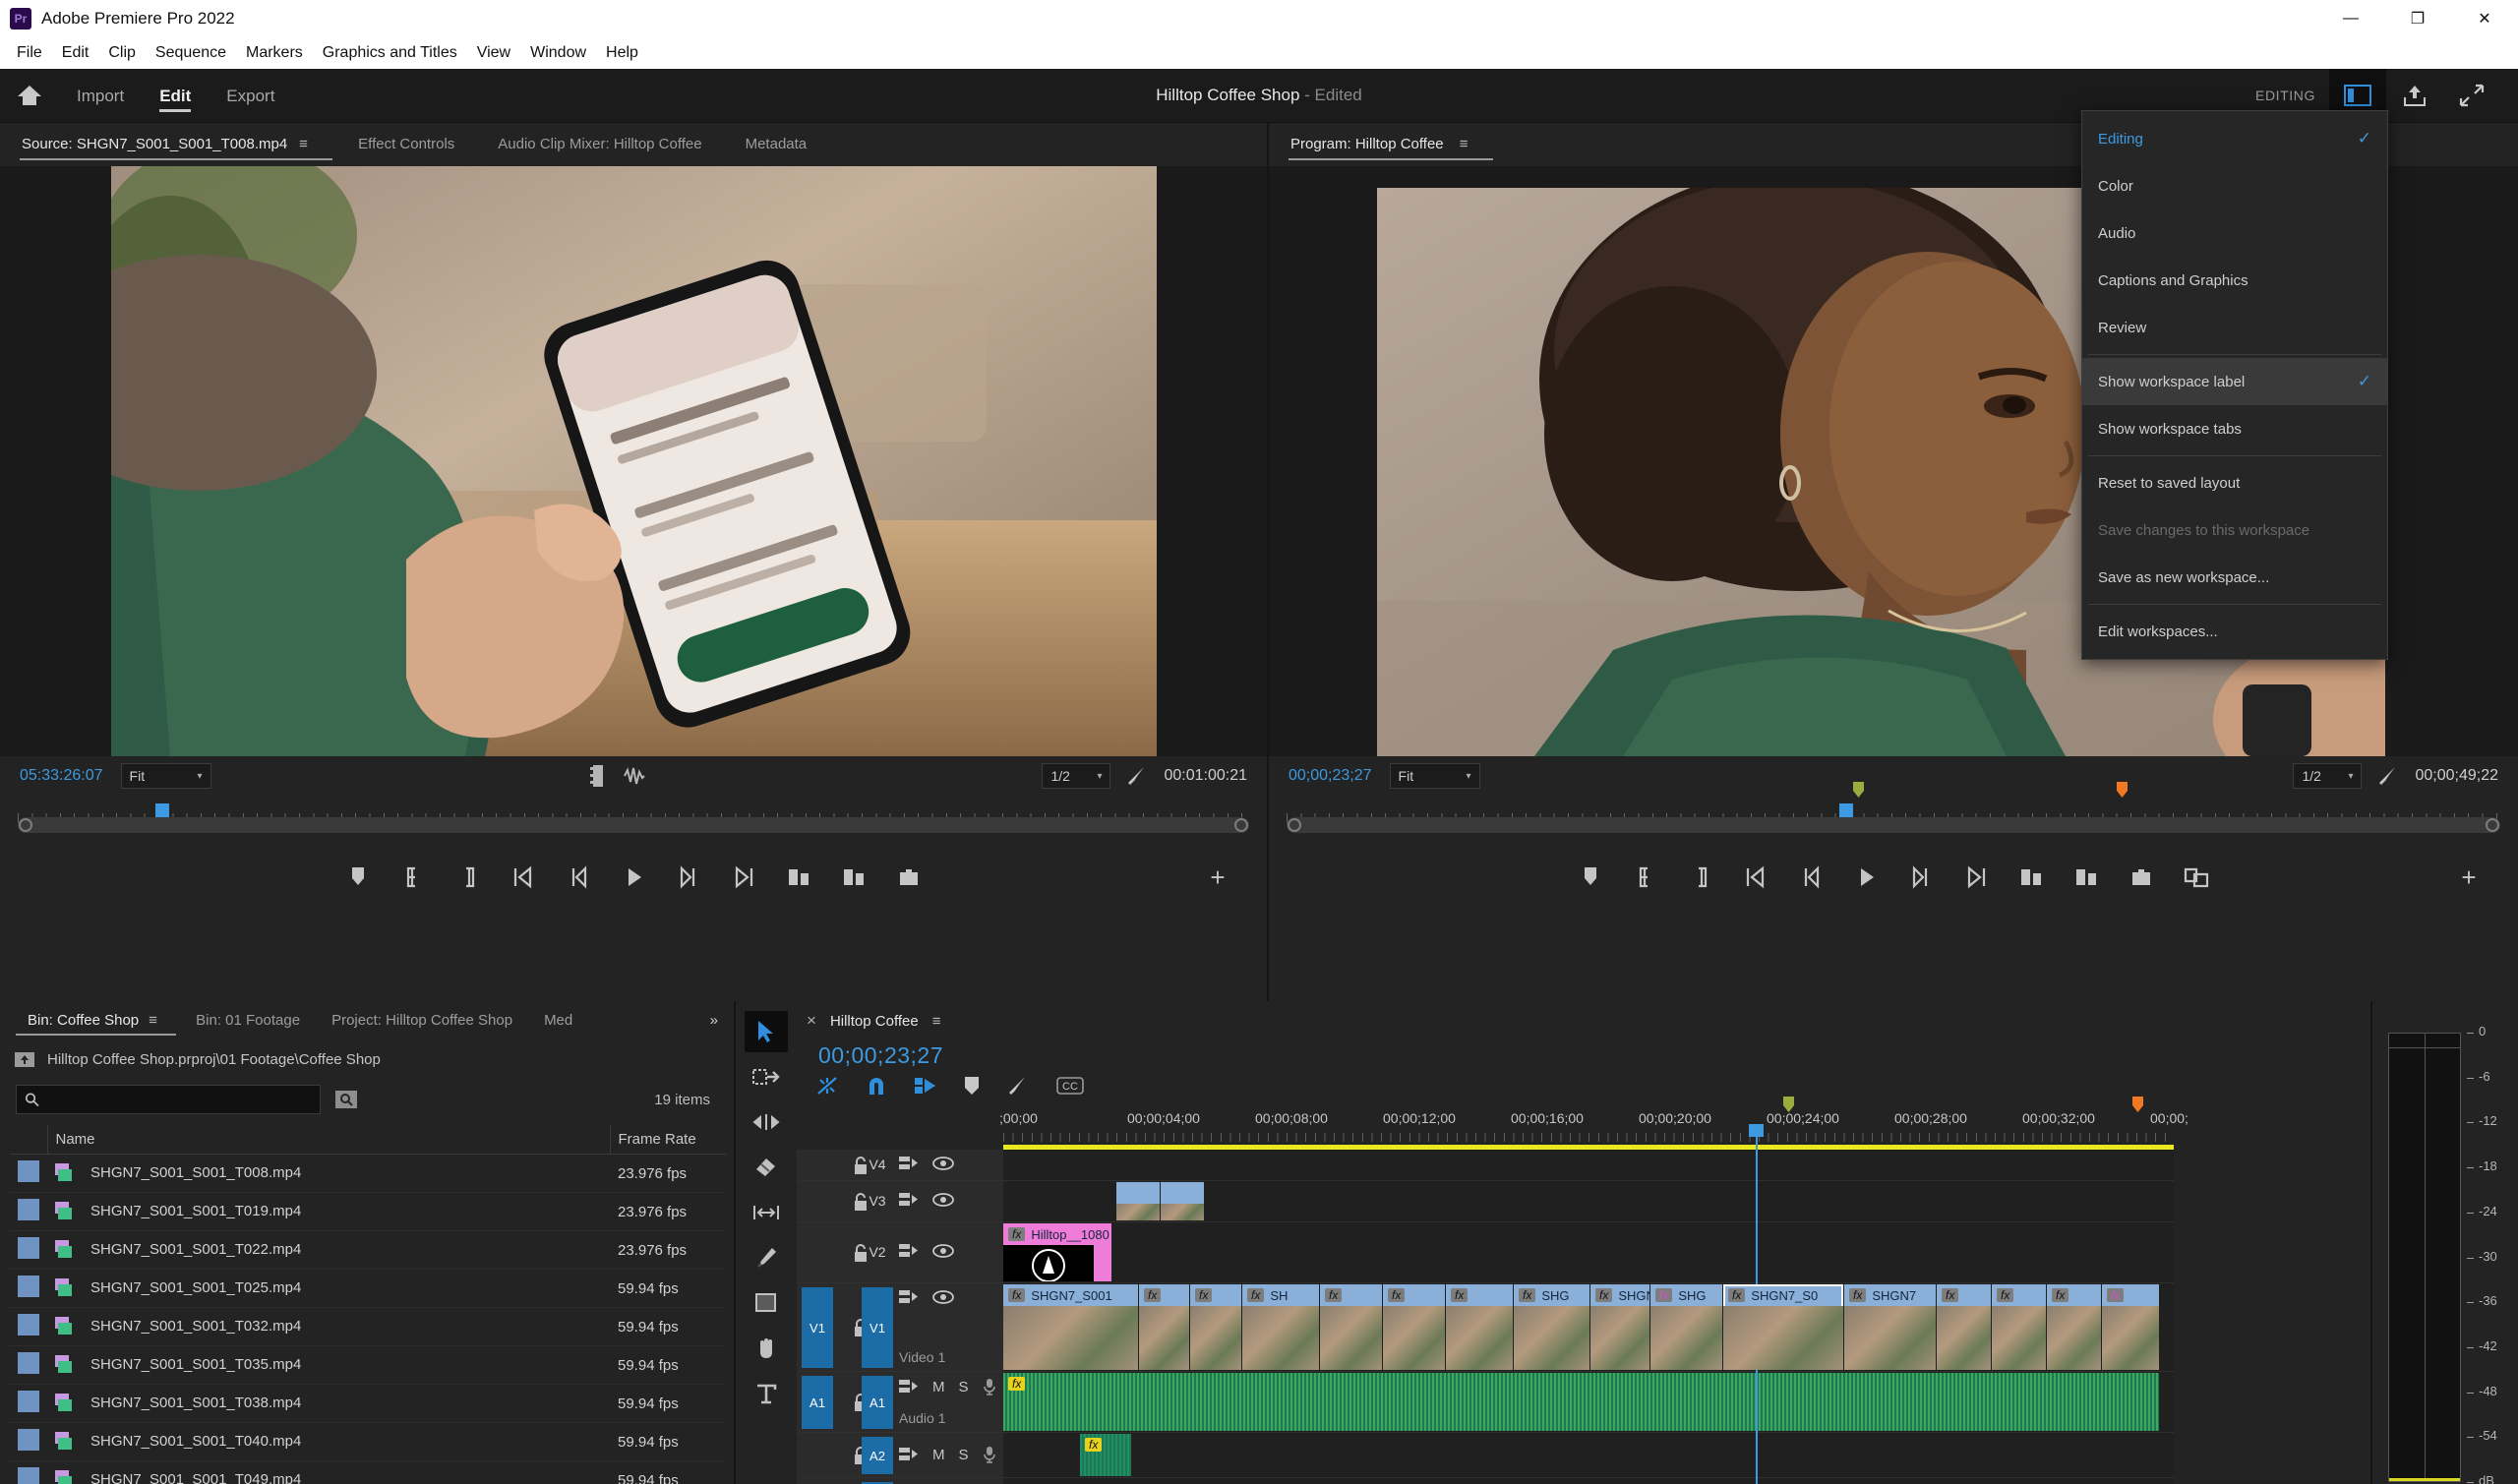 The width and height of the screenshot is (2518, 1484). I want to click on source-tab-2: Audio Clip Mixer: Hilltop Coffee, so click(599, 145).